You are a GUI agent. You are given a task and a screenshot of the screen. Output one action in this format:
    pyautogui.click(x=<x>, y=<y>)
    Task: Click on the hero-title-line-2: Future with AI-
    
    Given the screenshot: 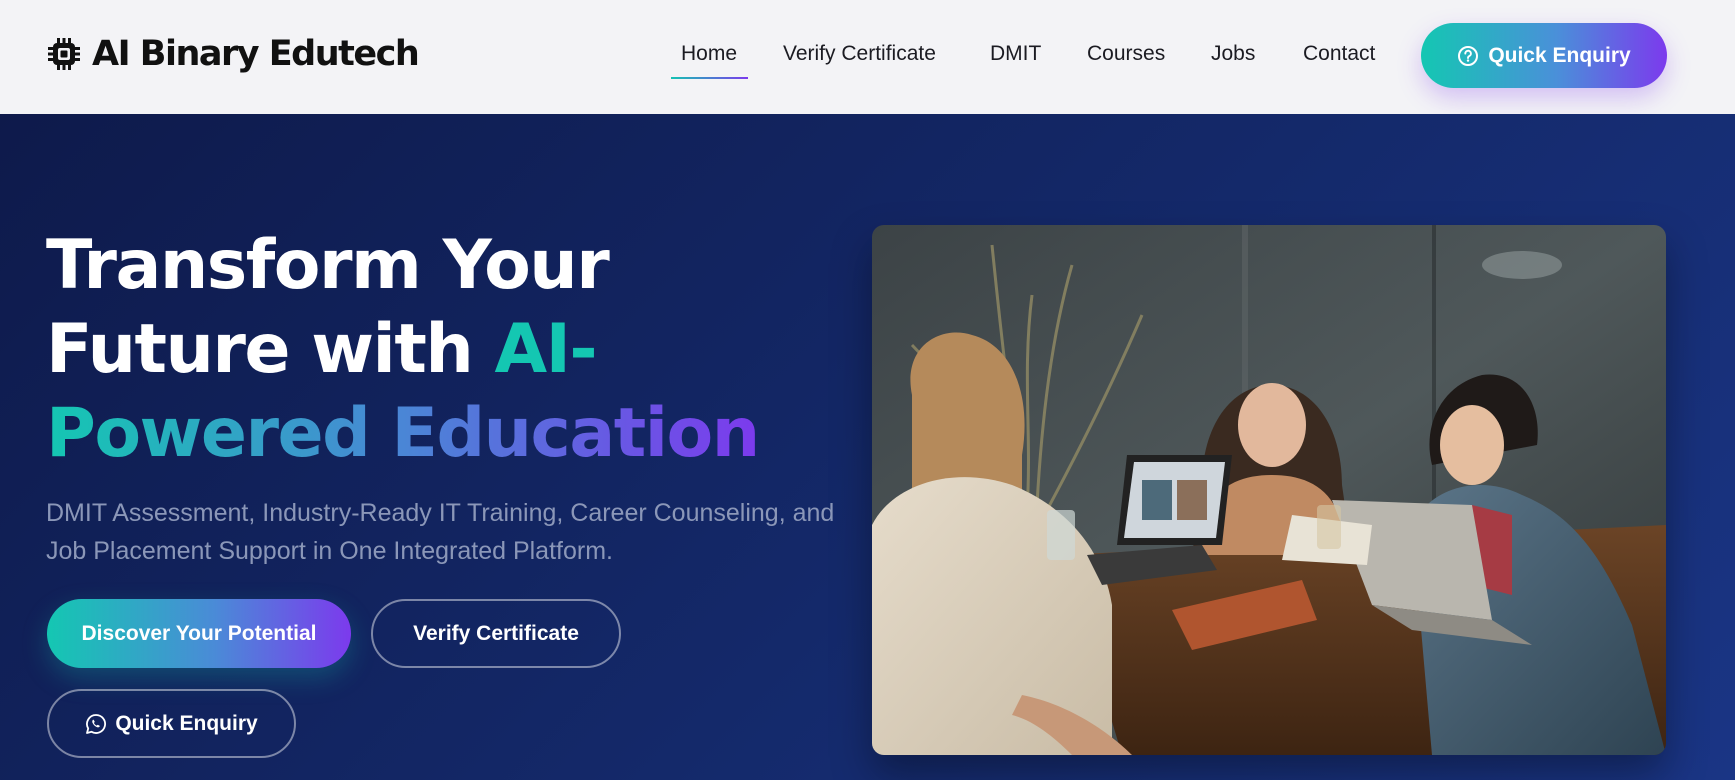 What is the action you would take?
    pyautogui.click(x=446, y=350)
    